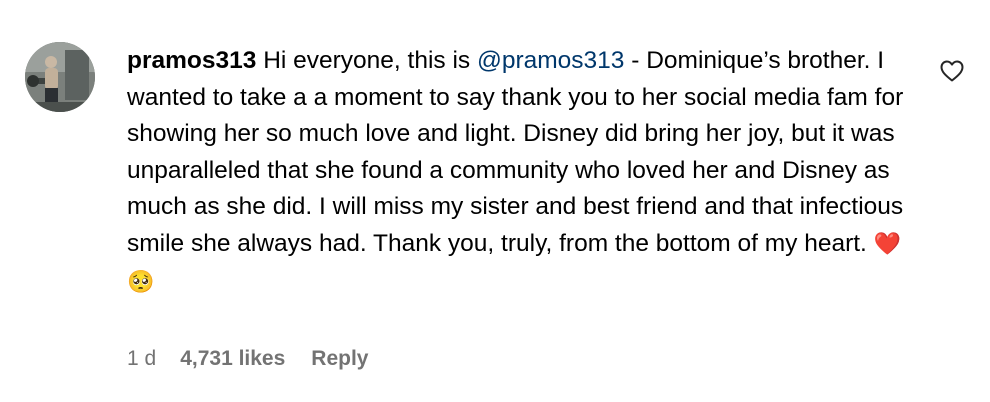 The width and height of the screenshot is (990, 402). Describe the element at coordinates (232, 359) in the screenshot. I see `comment-likes-count: 4,731 likes` at that location.